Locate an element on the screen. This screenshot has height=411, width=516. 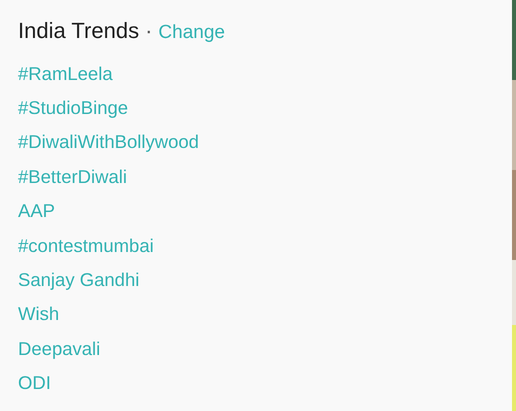
trend-link: Wish is located at coordinates (39, 314).